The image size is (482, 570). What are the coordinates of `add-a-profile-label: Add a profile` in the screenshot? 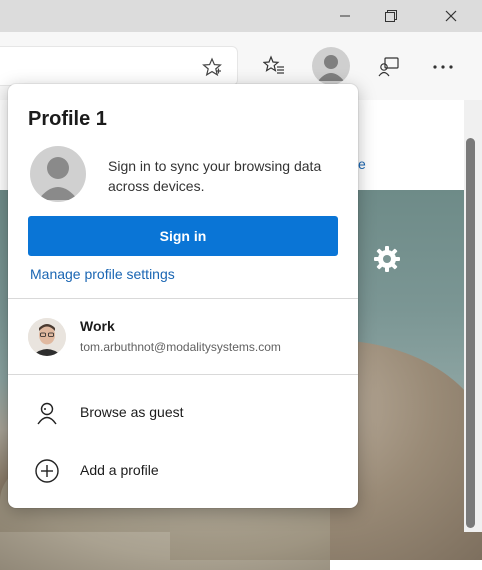 It's located at (119, 470).